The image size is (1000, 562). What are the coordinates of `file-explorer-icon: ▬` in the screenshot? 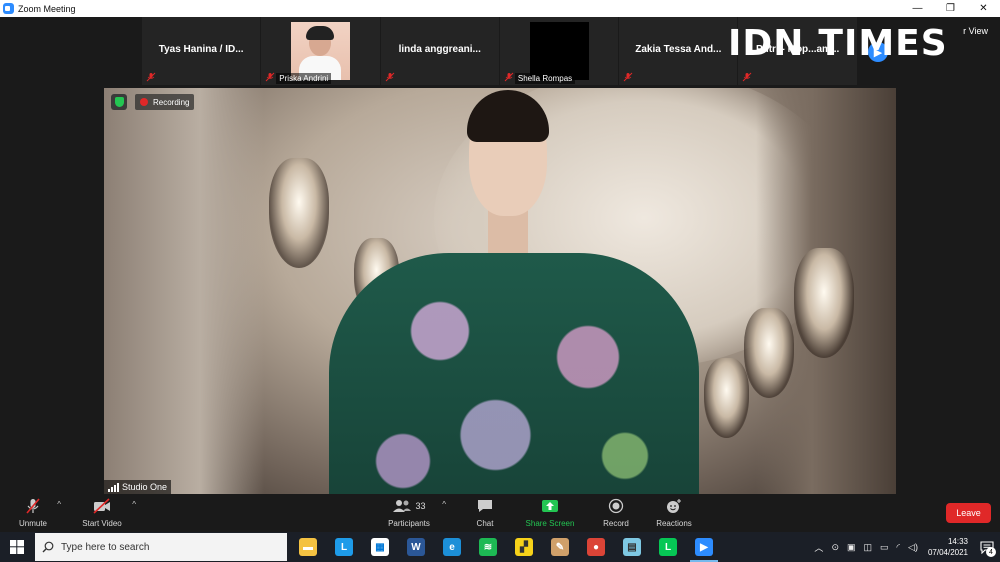 It's located at (308, 547).